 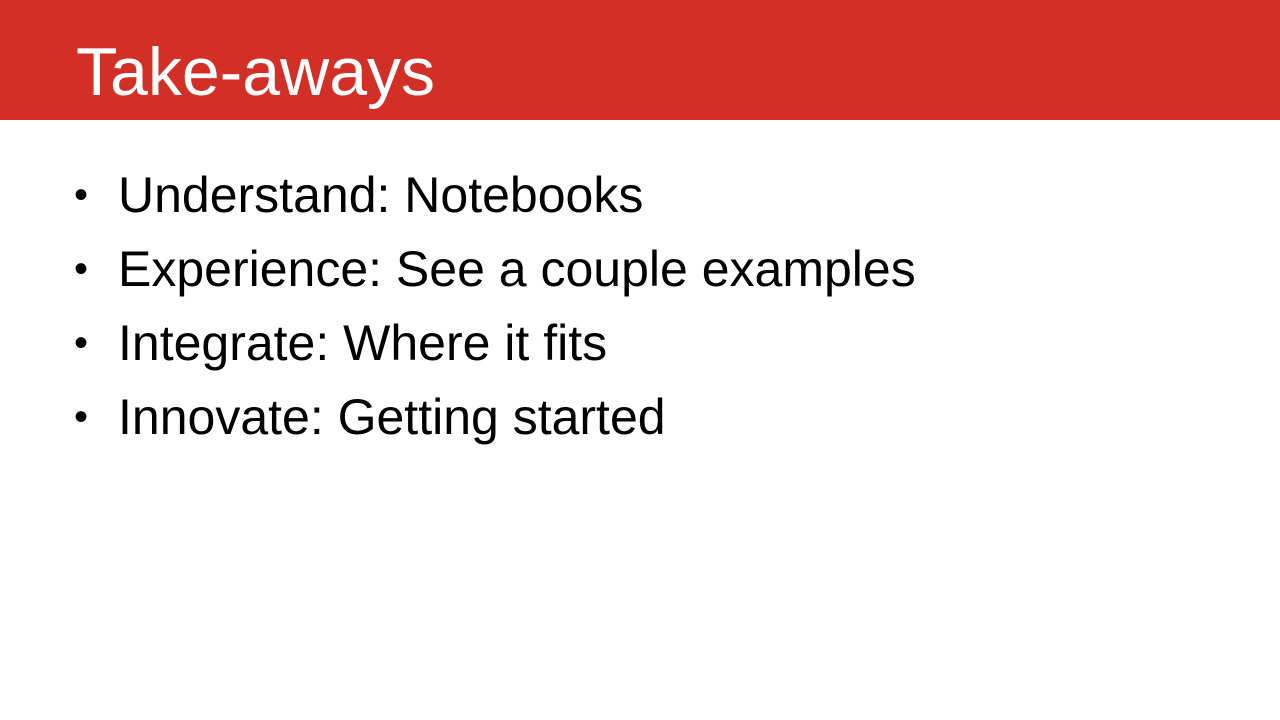 What do you see at coordinates (517, 269) in the screenshot?
I see `bullet-text: Experience: See a couple examples` at bounding box center [517, 269].